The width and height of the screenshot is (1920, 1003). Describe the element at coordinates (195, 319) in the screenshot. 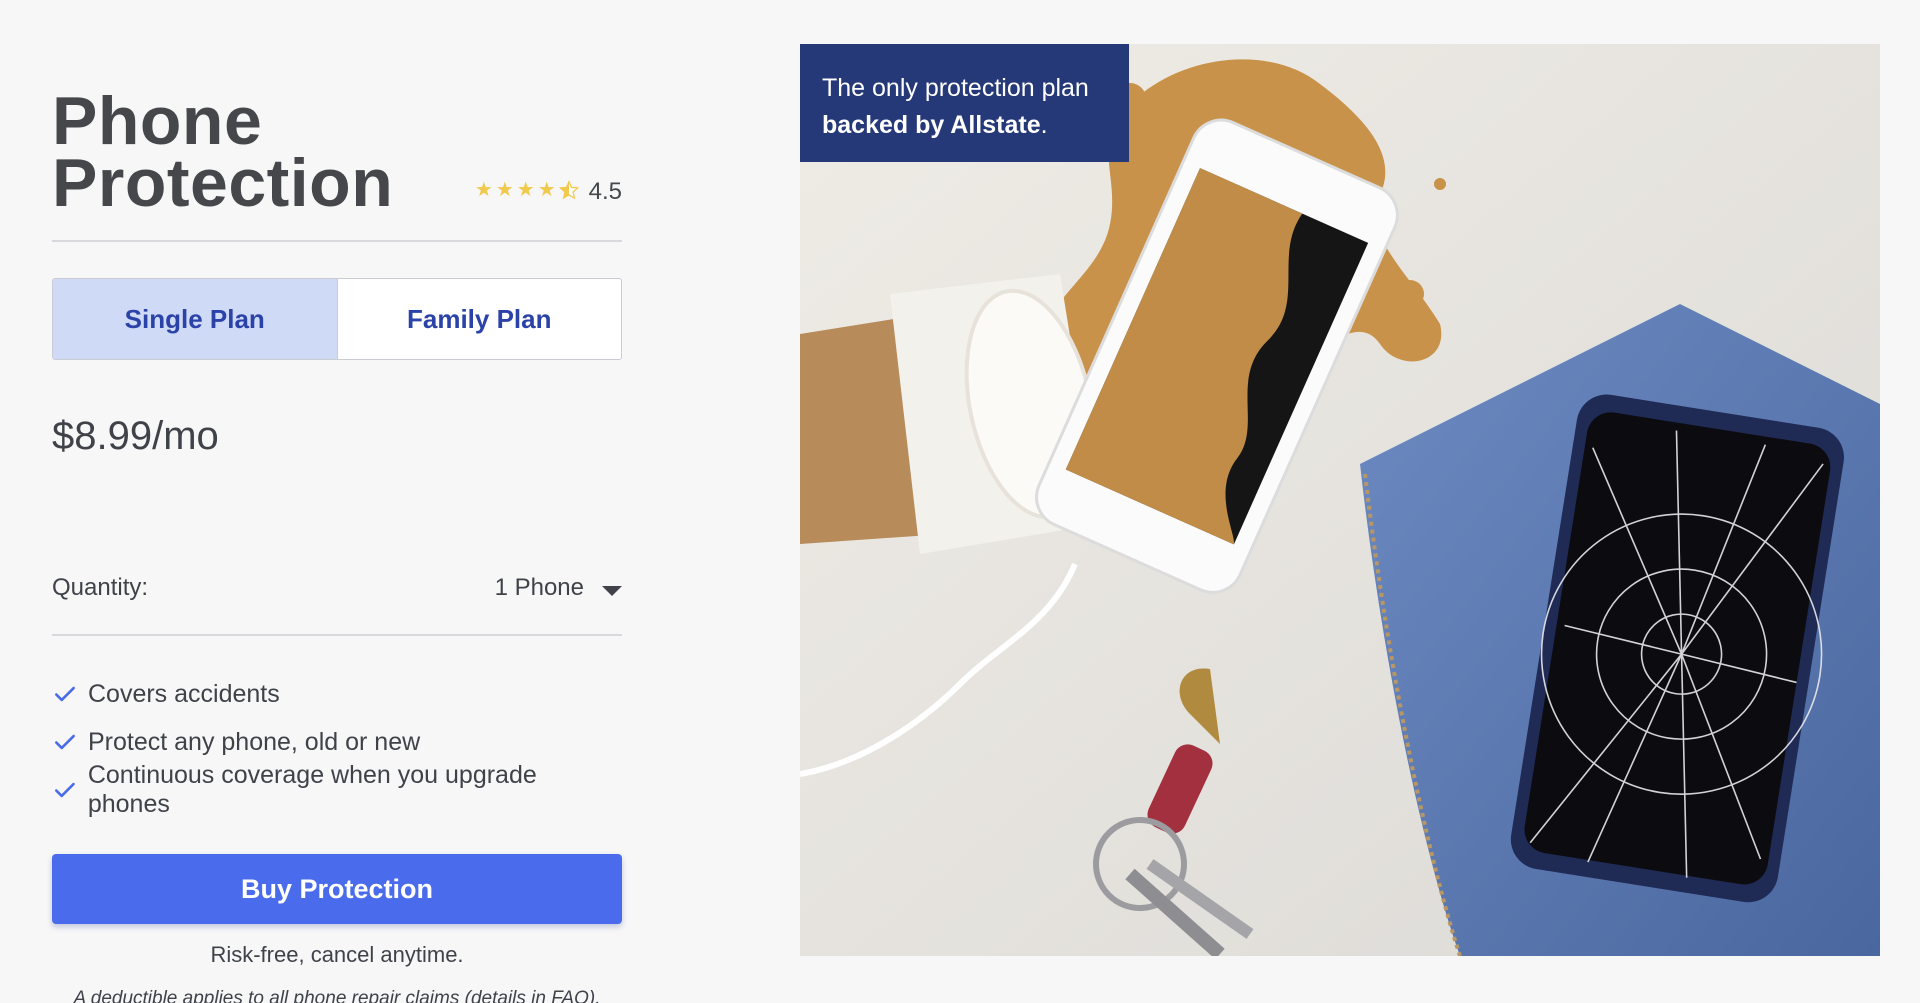

I see `tab-single-plan: Single Plan` at that location.